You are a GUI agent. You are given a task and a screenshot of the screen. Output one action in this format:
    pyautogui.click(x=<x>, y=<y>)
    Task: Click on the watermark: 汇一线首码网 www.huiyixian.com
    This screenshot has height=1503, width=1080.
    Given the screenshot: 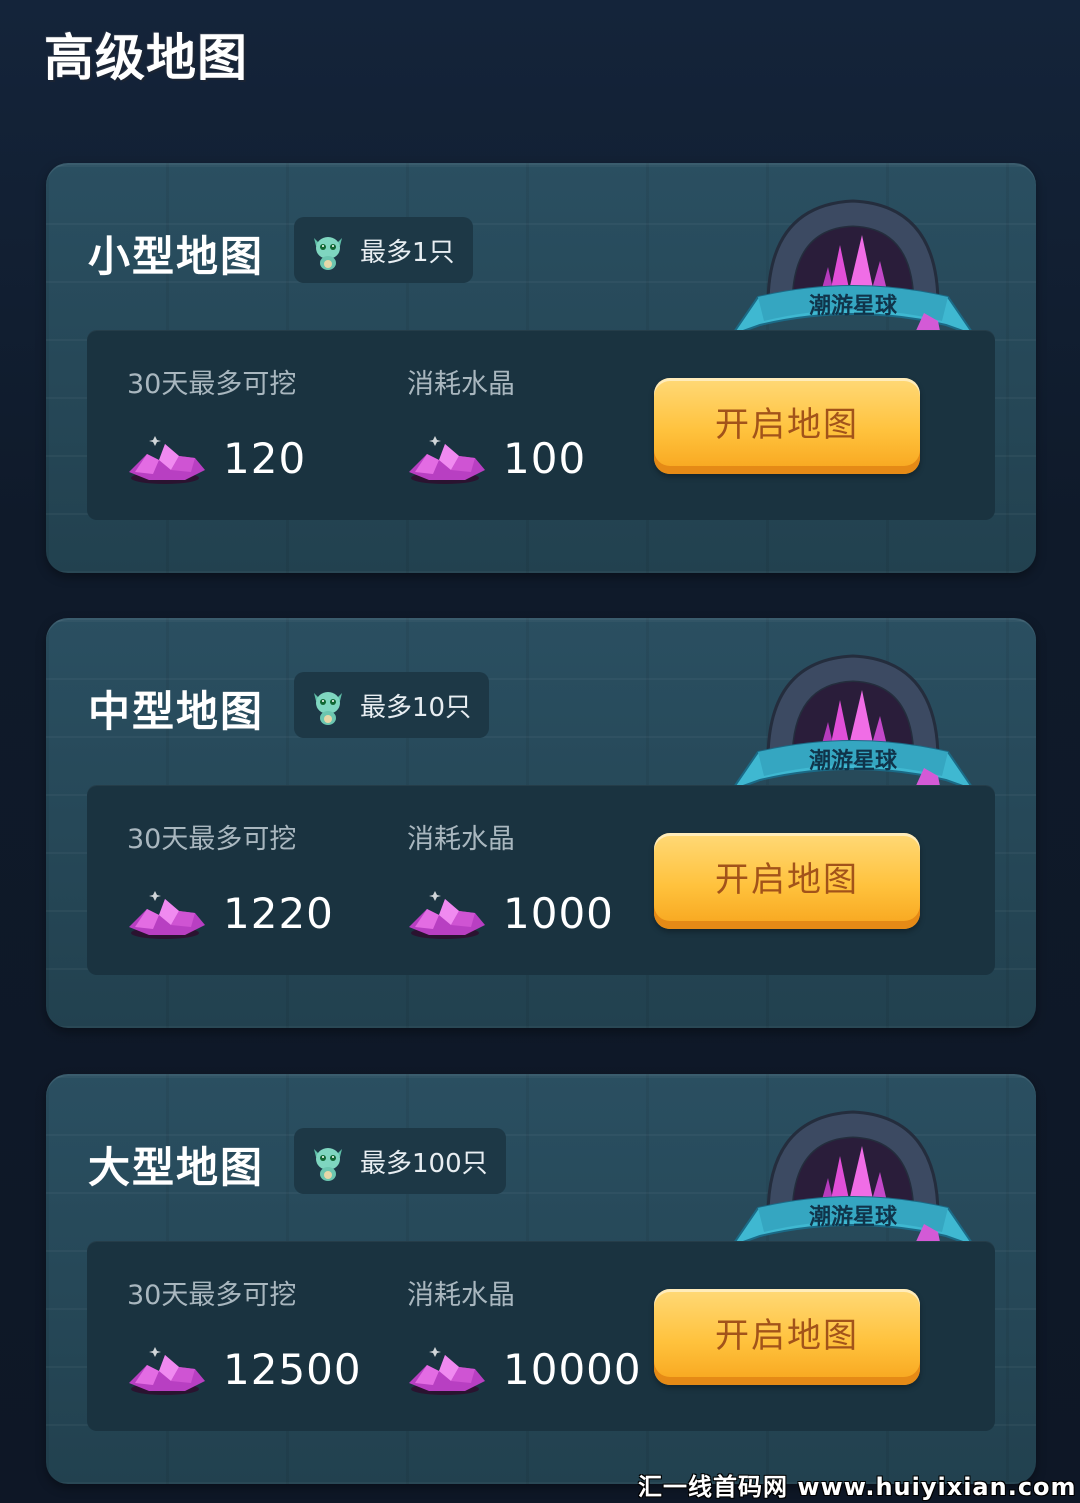 What is the action you would take?
    pyautogui.click(x=857, y=1487)
    